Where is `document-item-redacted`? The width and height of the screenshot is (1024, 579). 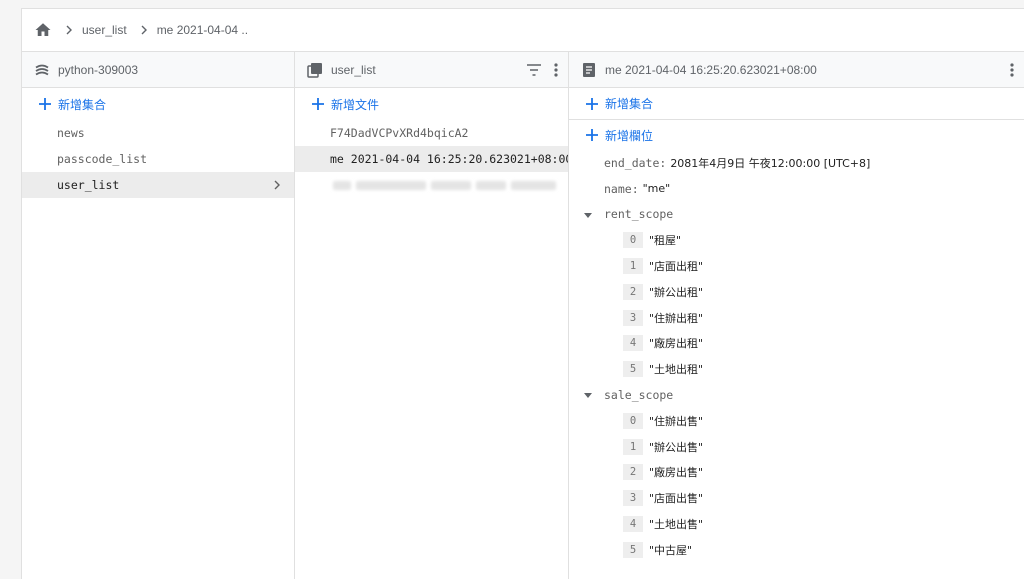 document-item-redacted is located at coordinates (431, 185).